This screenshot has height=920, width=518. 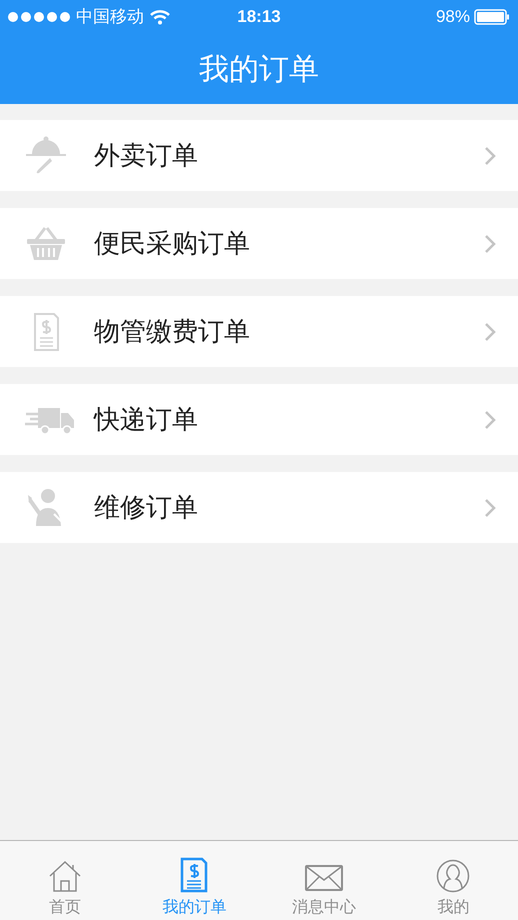 I want to click on order-label: 外卖订单, so click(x=146, y=155).